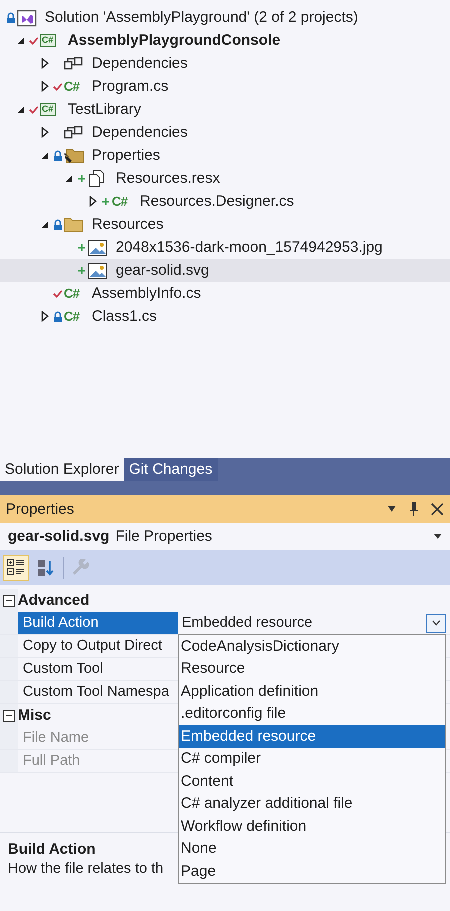 This screenshot has width=450, height=911. I want to click on category-label: Misc, so click(35, 715).